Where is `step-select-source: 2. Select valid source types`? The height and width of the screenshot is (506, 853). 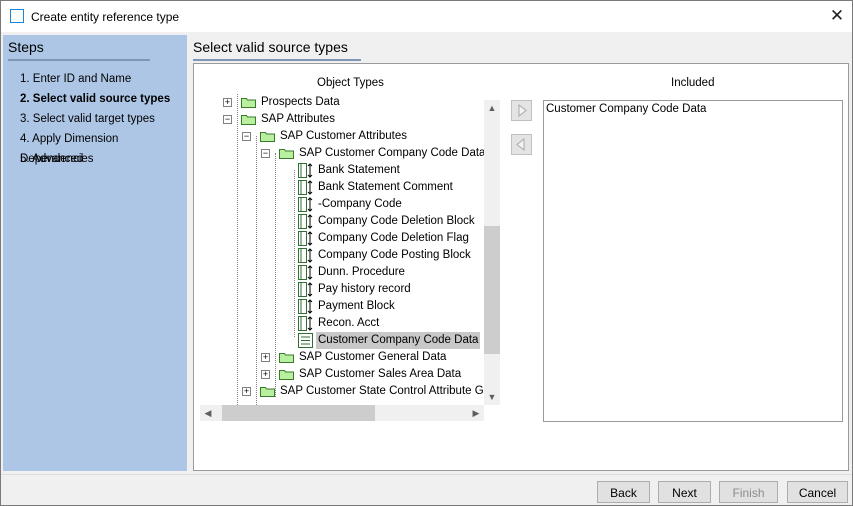 step-select-source: 2. Select valid source types is located at coordinates (95, 99).